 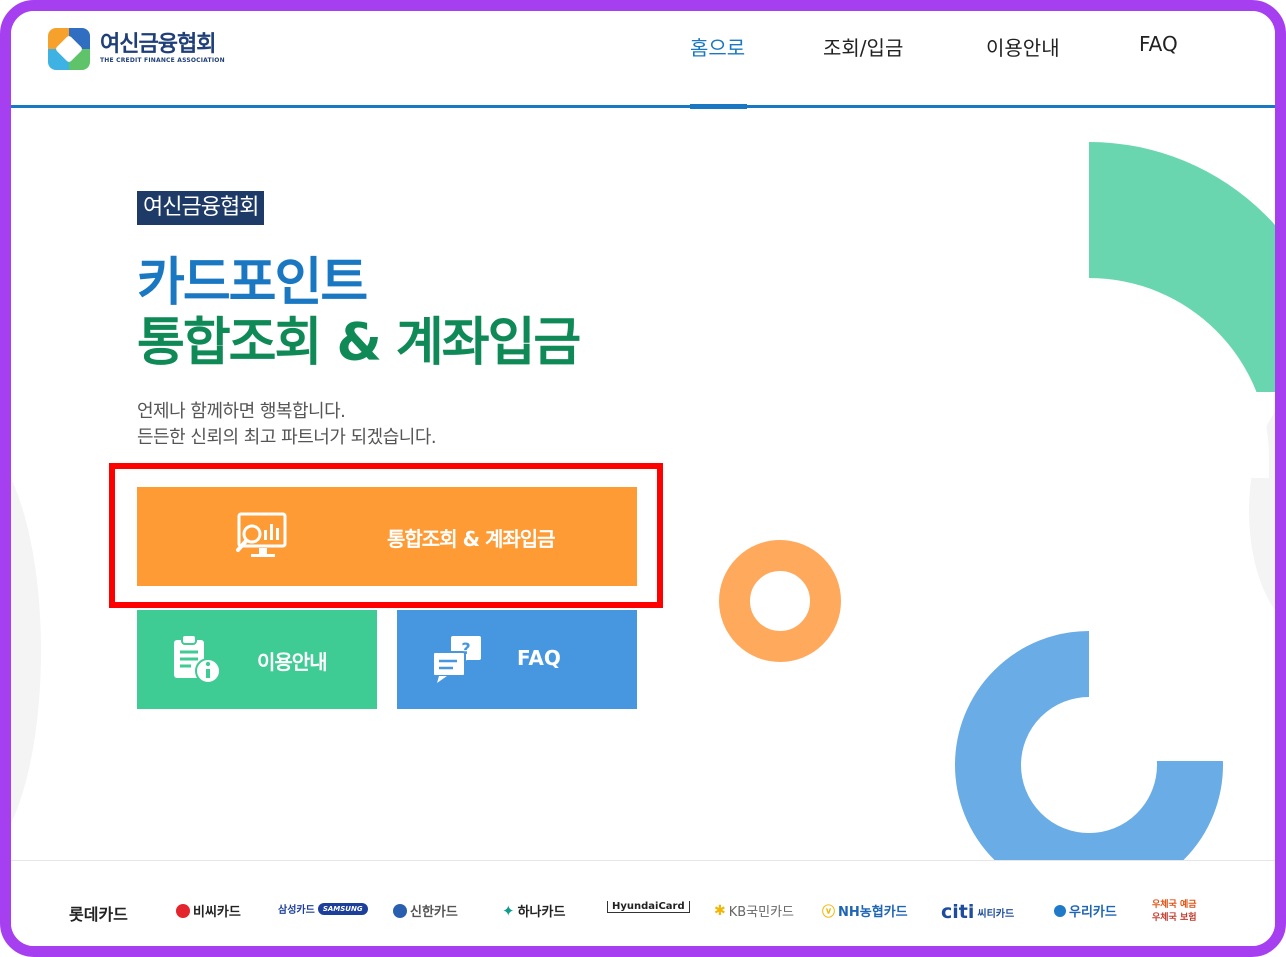 What do you see at coordinates (292, 662) in the screenshot?
I see `guide-label: 이용안내` at bounding box center [292, 662].